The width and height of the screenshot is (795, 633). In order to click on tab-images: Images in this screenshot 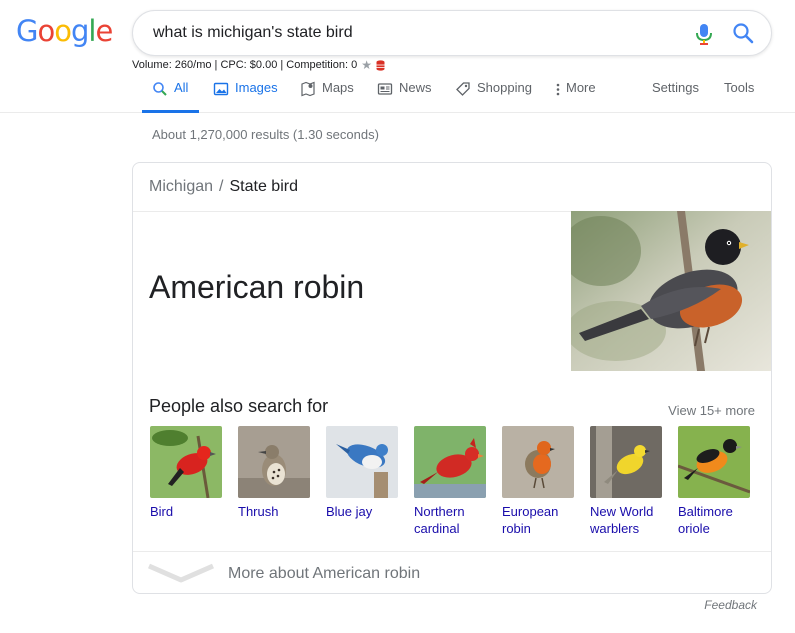, I will do `click(245, 96)`.